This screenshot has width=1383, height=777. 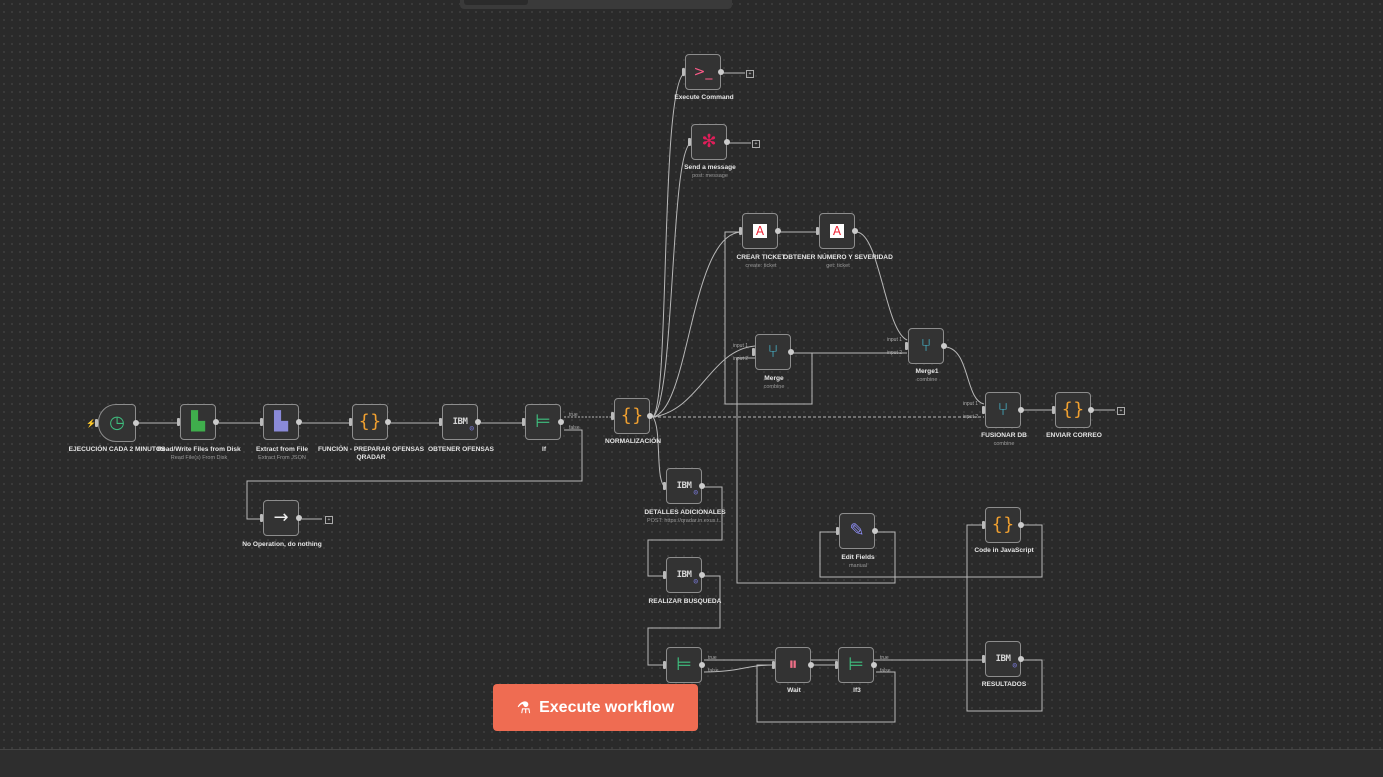 What do you see at coordinates (684, 665) in the screenshot?
I see `node-if2: ⊨` at bounding box center [684, 665].